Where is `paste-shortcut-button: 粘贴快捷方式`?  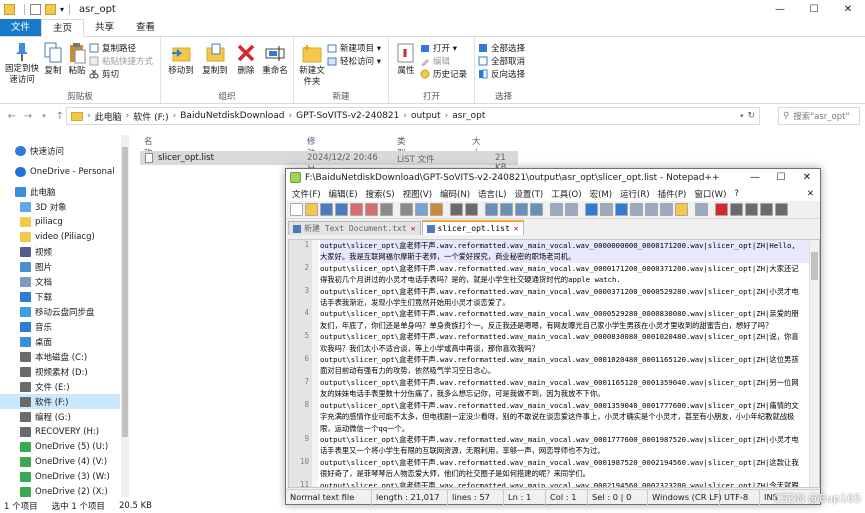 paste-shortcut-button: 粘贴快捷方式 is located at coordinates (123, 60).